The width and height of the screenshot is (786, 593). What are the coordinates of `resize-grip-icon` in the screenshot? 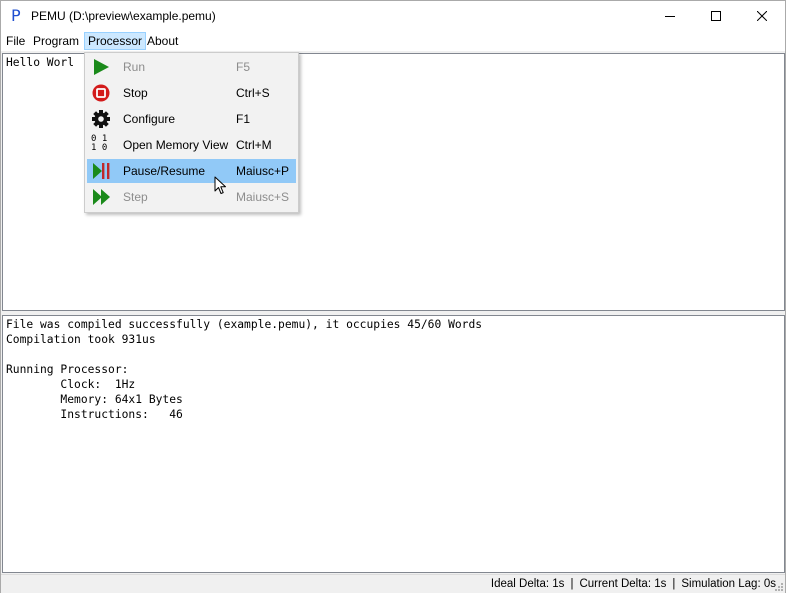 It's located at (779, 587).